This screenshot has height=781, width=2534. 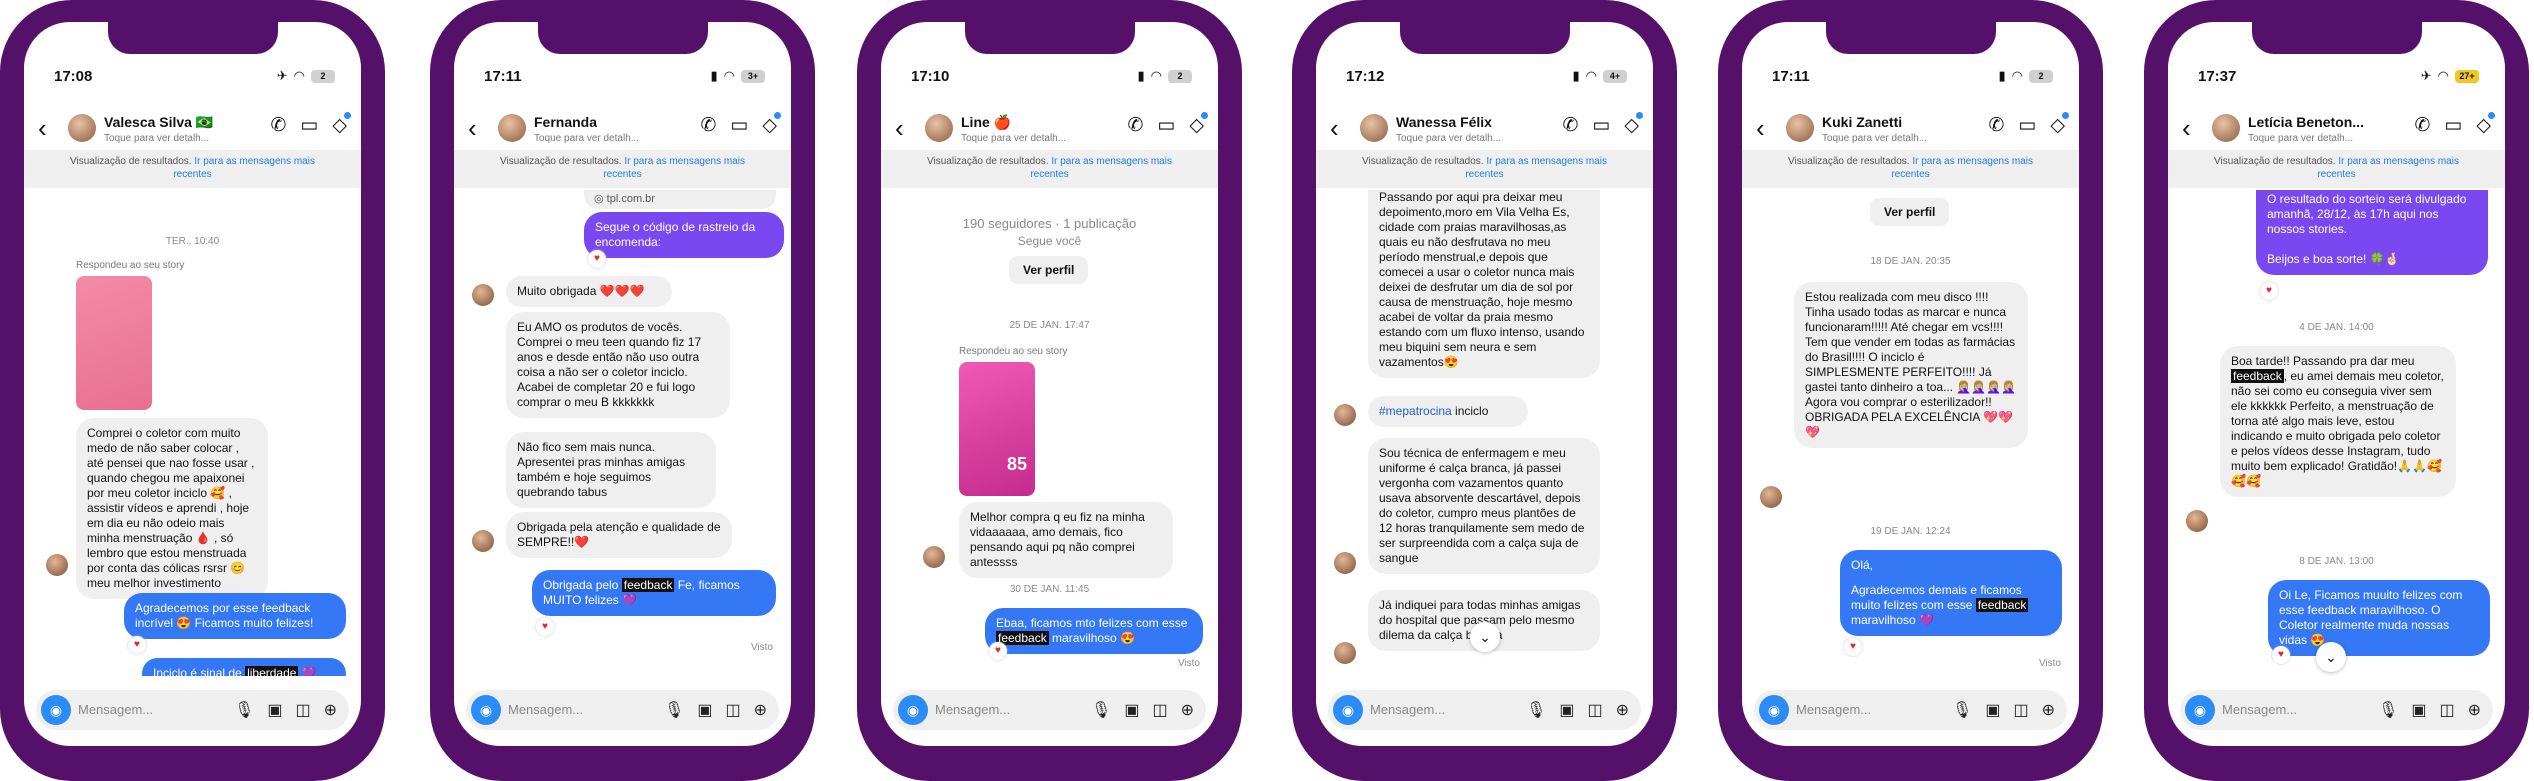 What do you see at coordinates (565, 122) in the screenshot?
I see `contact-name: Fernanda` at bounding box center [565, 122].